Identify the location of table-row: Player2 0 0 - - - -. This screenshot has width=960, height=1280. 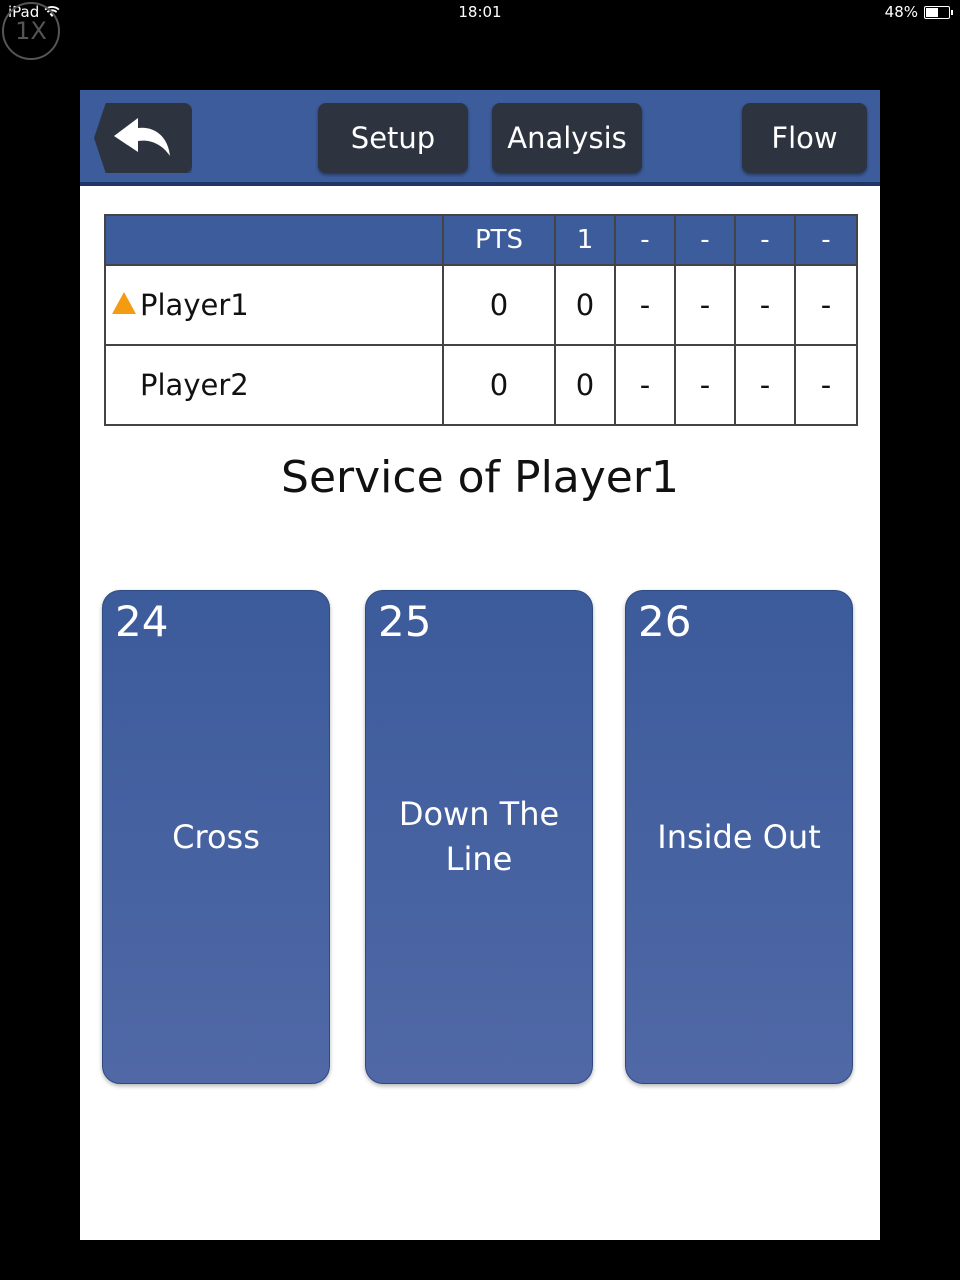
(481, 385).